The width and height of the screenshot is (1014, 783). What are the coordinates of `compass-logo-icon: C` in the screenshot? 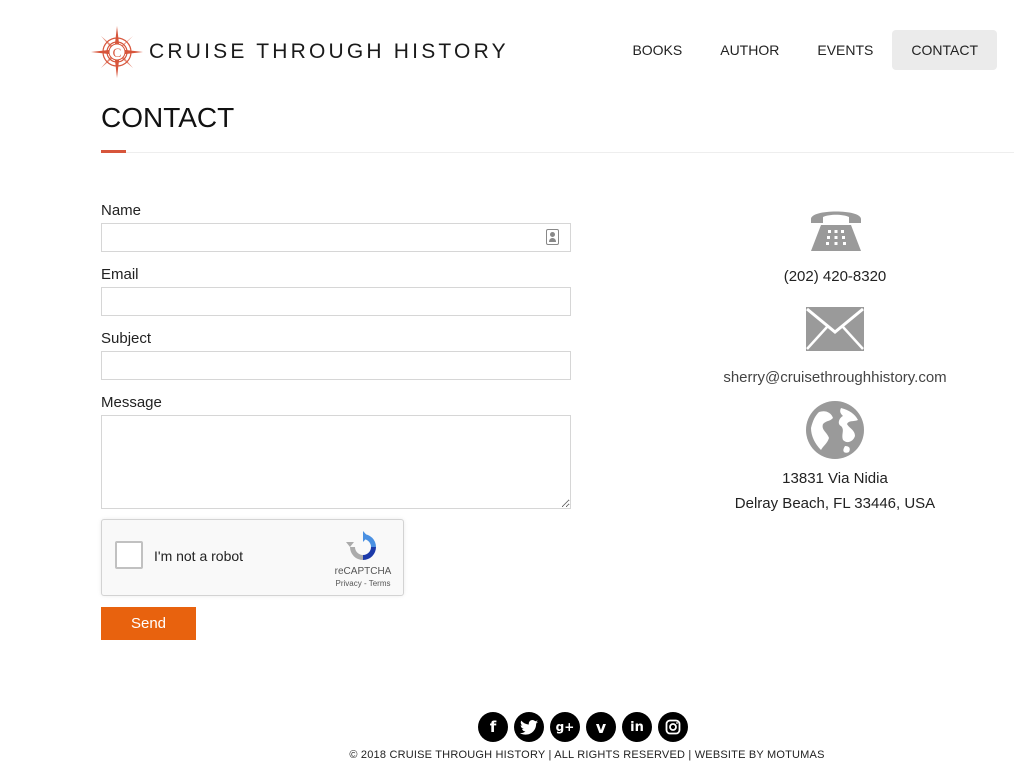 It's located at (117, 52).